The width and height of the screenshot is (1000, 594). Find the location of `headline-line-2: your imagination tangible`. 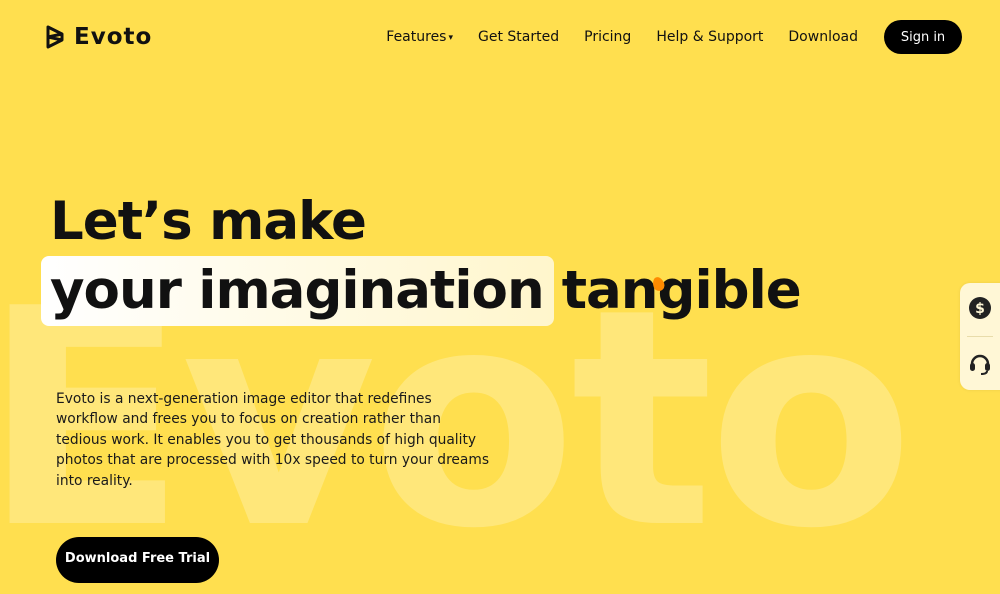

headline-line-2: your imagination tangible is located at coordinates (421, 291).